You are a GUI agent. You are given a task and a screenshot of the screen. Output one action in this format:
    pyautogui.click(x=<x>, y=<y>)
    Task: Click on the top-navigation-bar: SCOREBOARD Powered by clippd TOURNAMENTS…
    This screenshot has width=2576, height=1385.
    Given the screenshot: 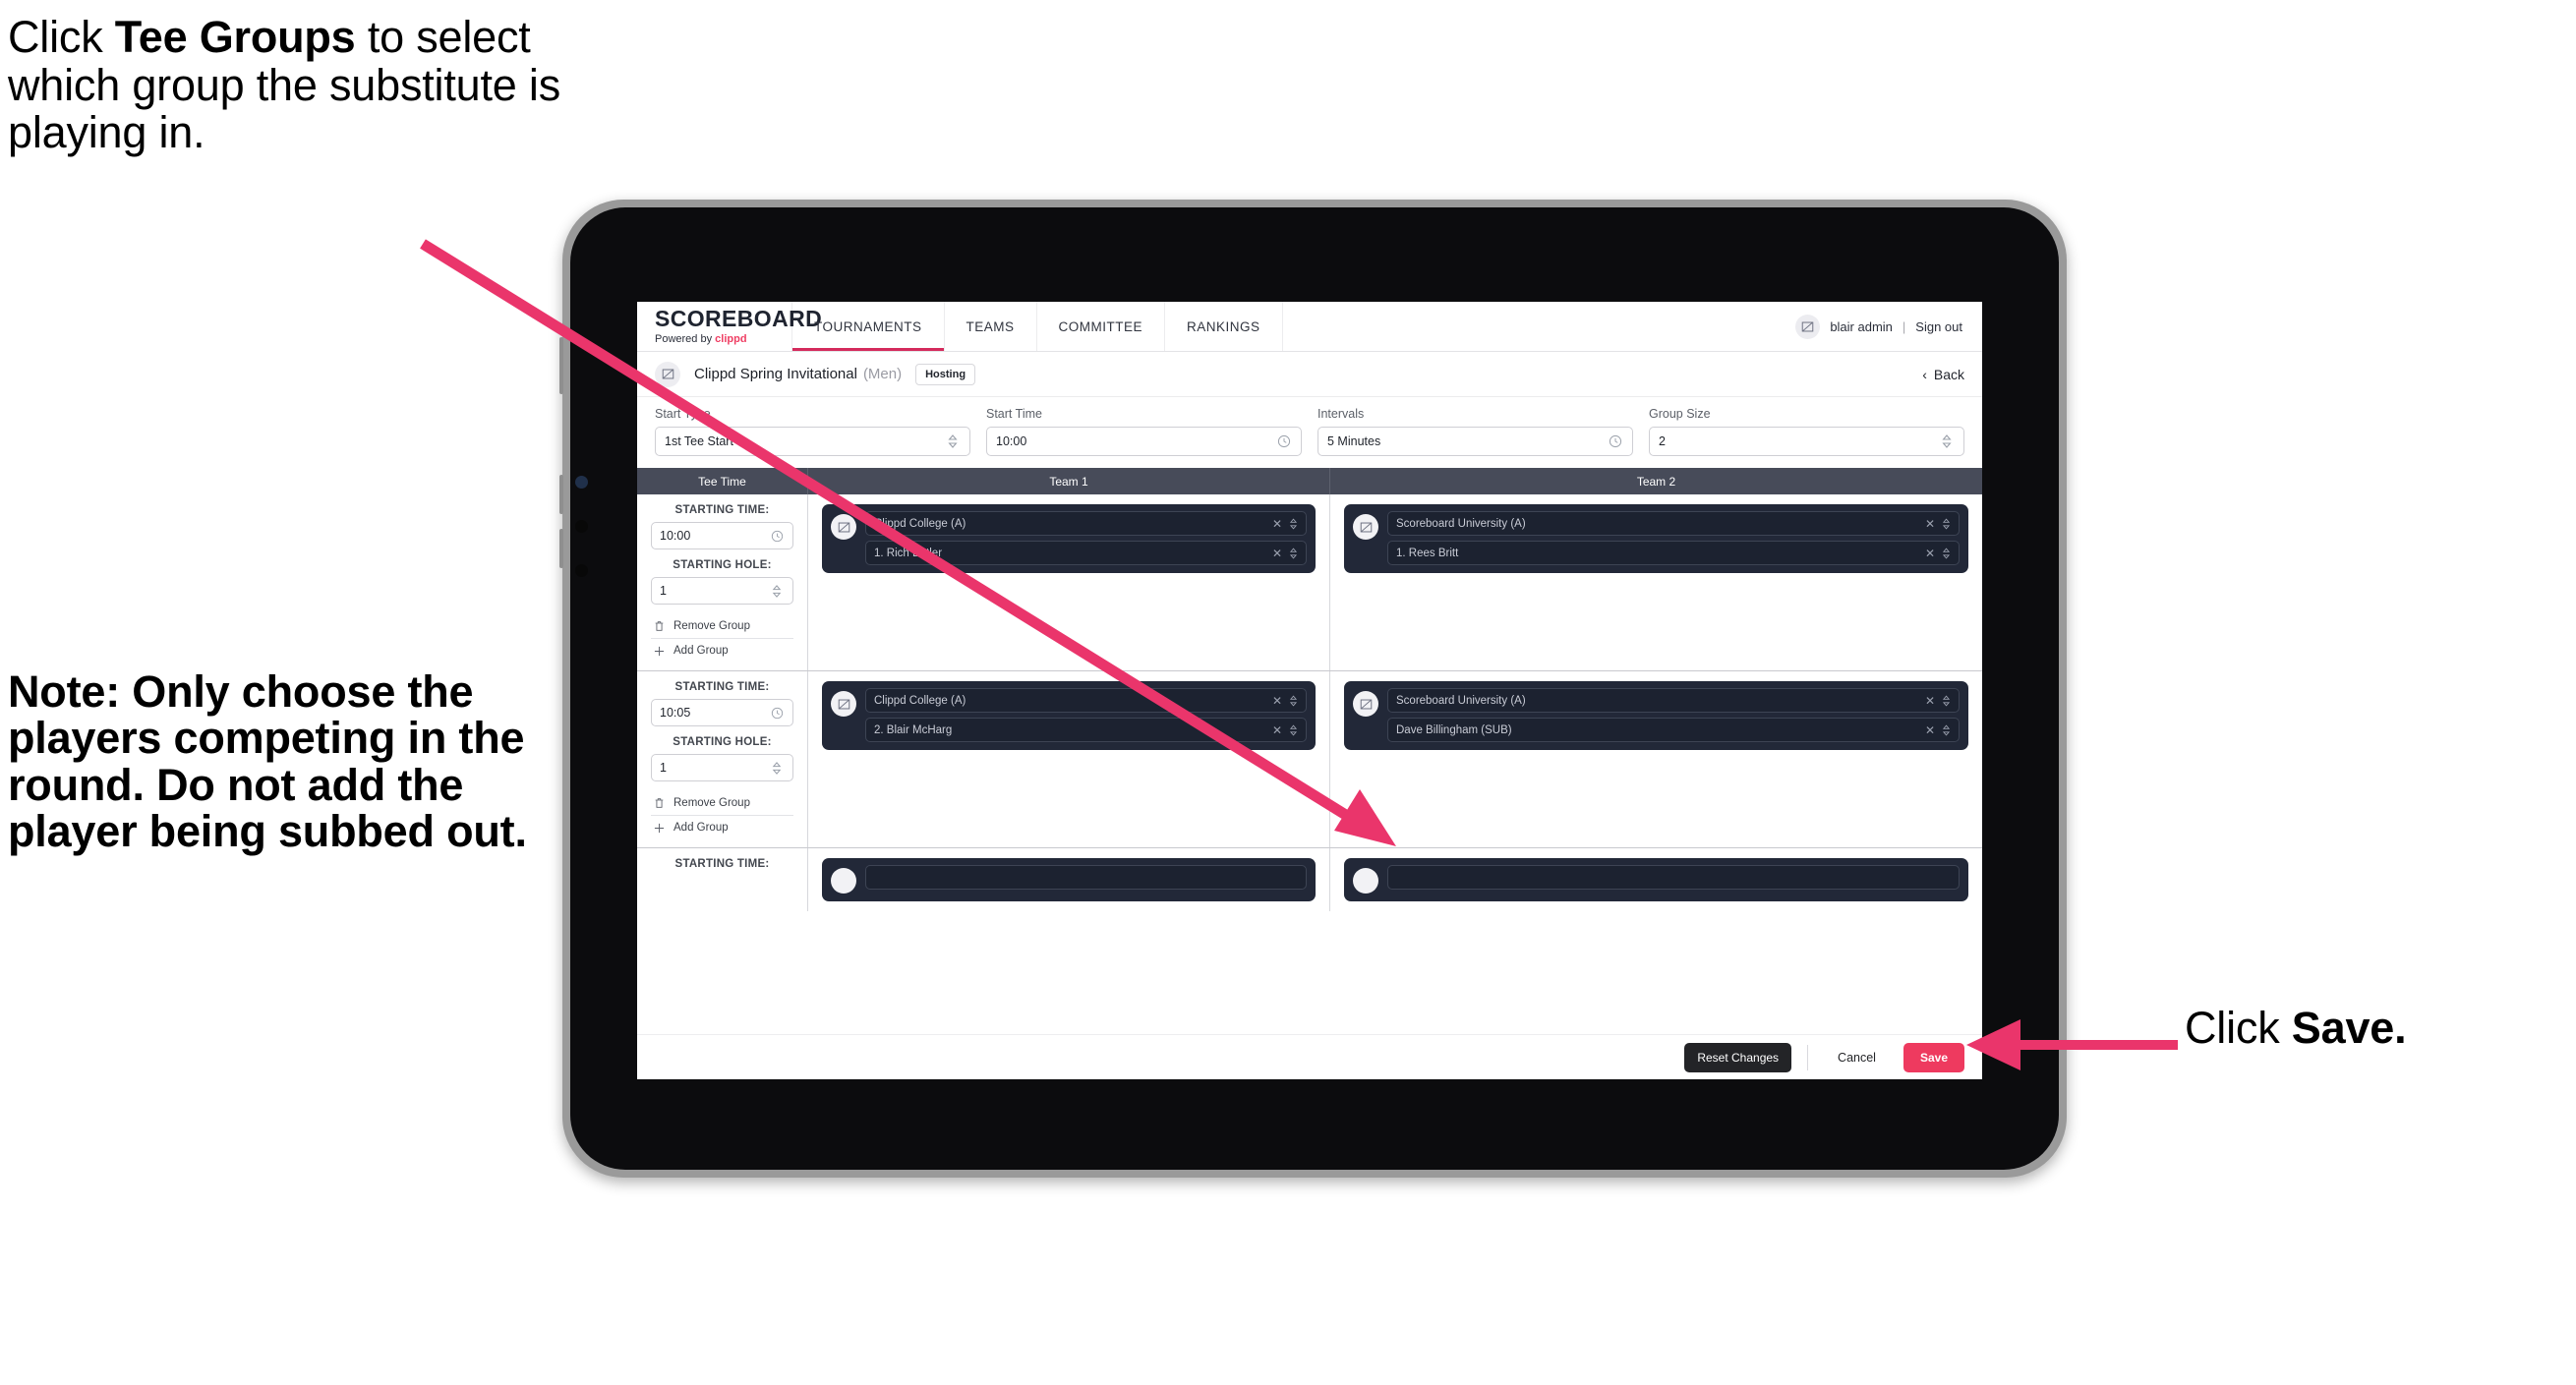 What is the action you would take?
    pyautogui.click(x=1309, y=327)
    